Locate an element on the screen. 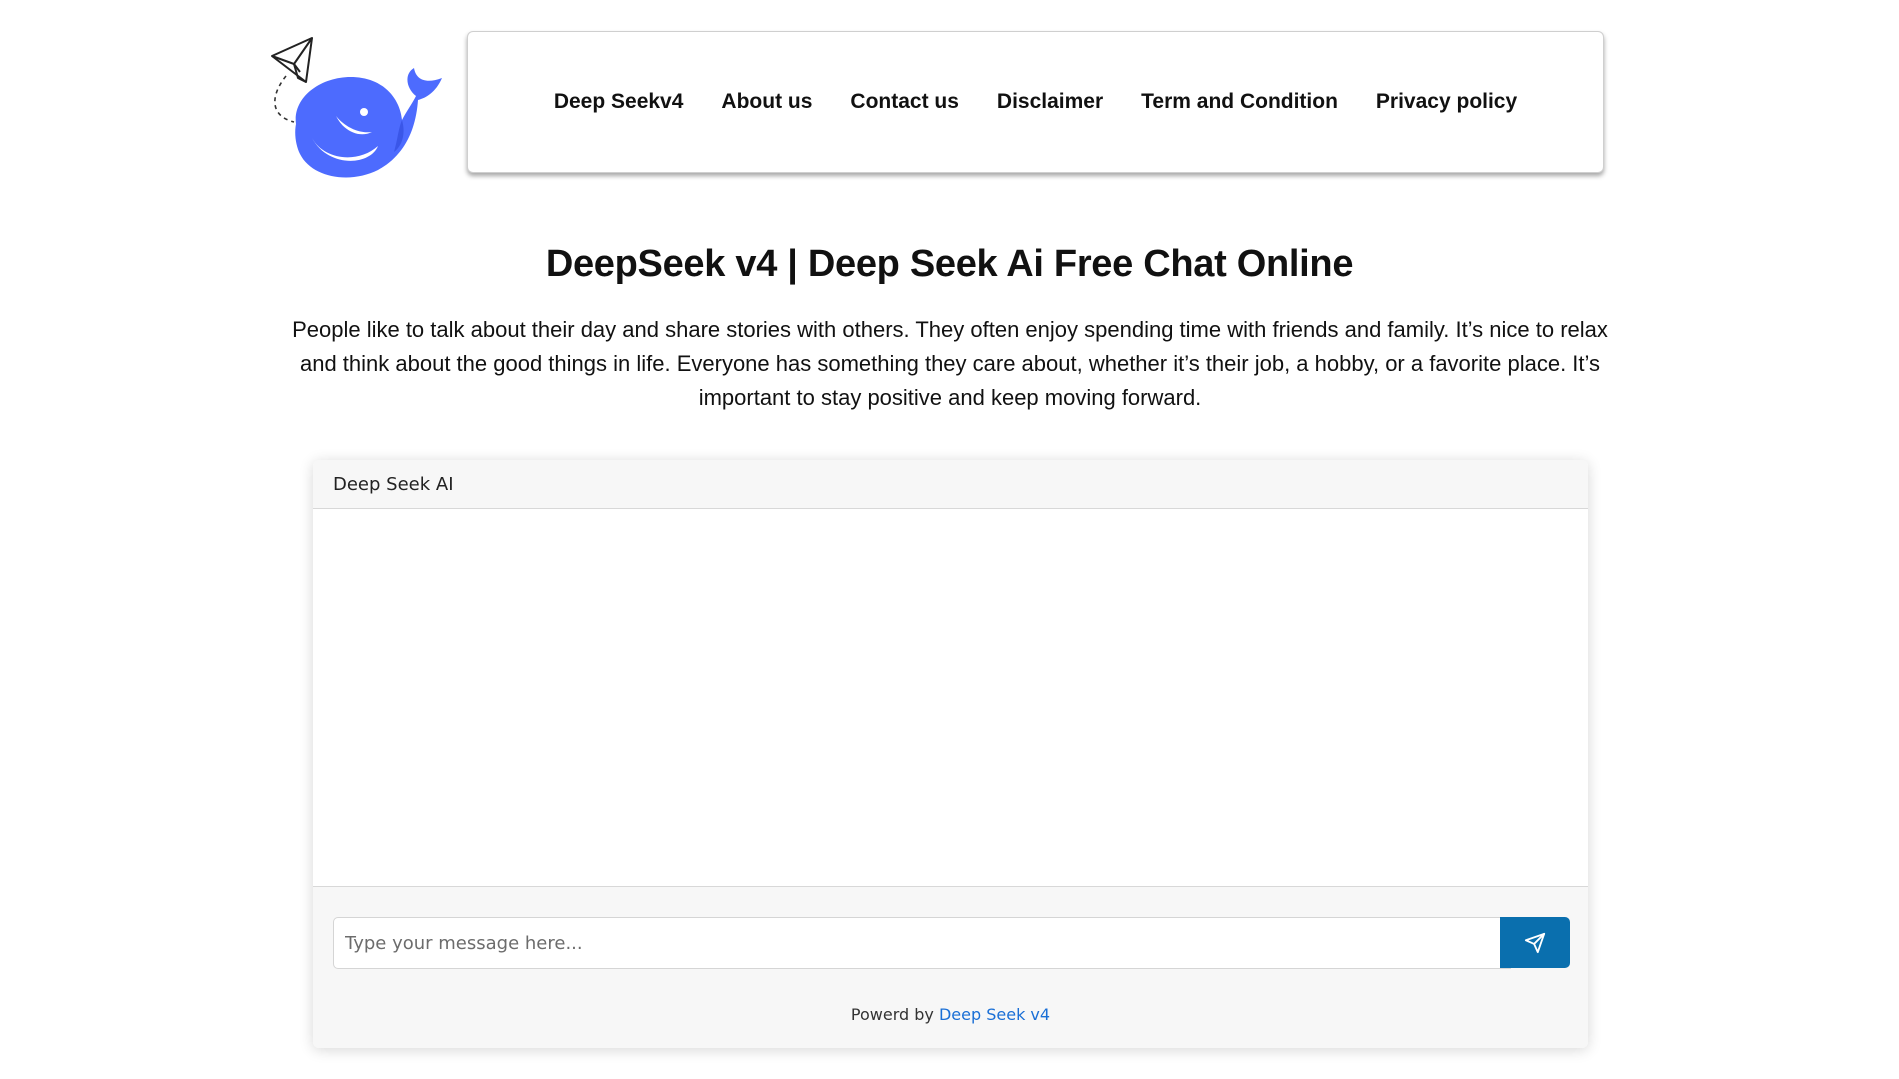 Image resolution: width=1899 pixels, height=1079 pixels. powered-by: Powerd by Deep Seek v4 is located at coordinates (950, 1014).